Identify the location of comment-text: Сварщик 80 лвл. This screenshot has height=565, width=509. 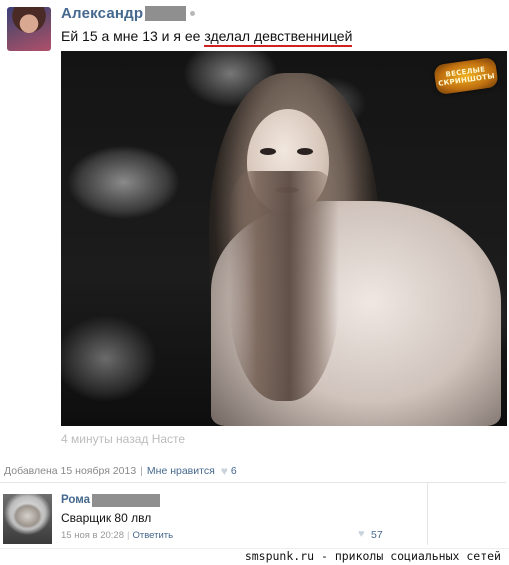
(106, 518).